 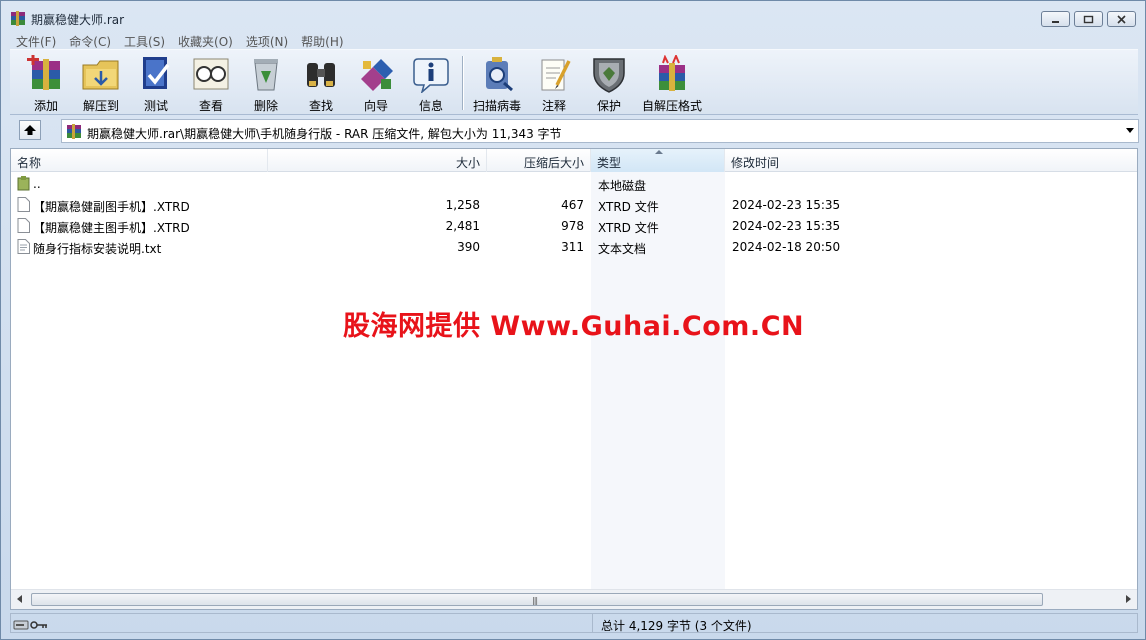 I want to click on wizard-button: 向导, so click(x=376, y=84).